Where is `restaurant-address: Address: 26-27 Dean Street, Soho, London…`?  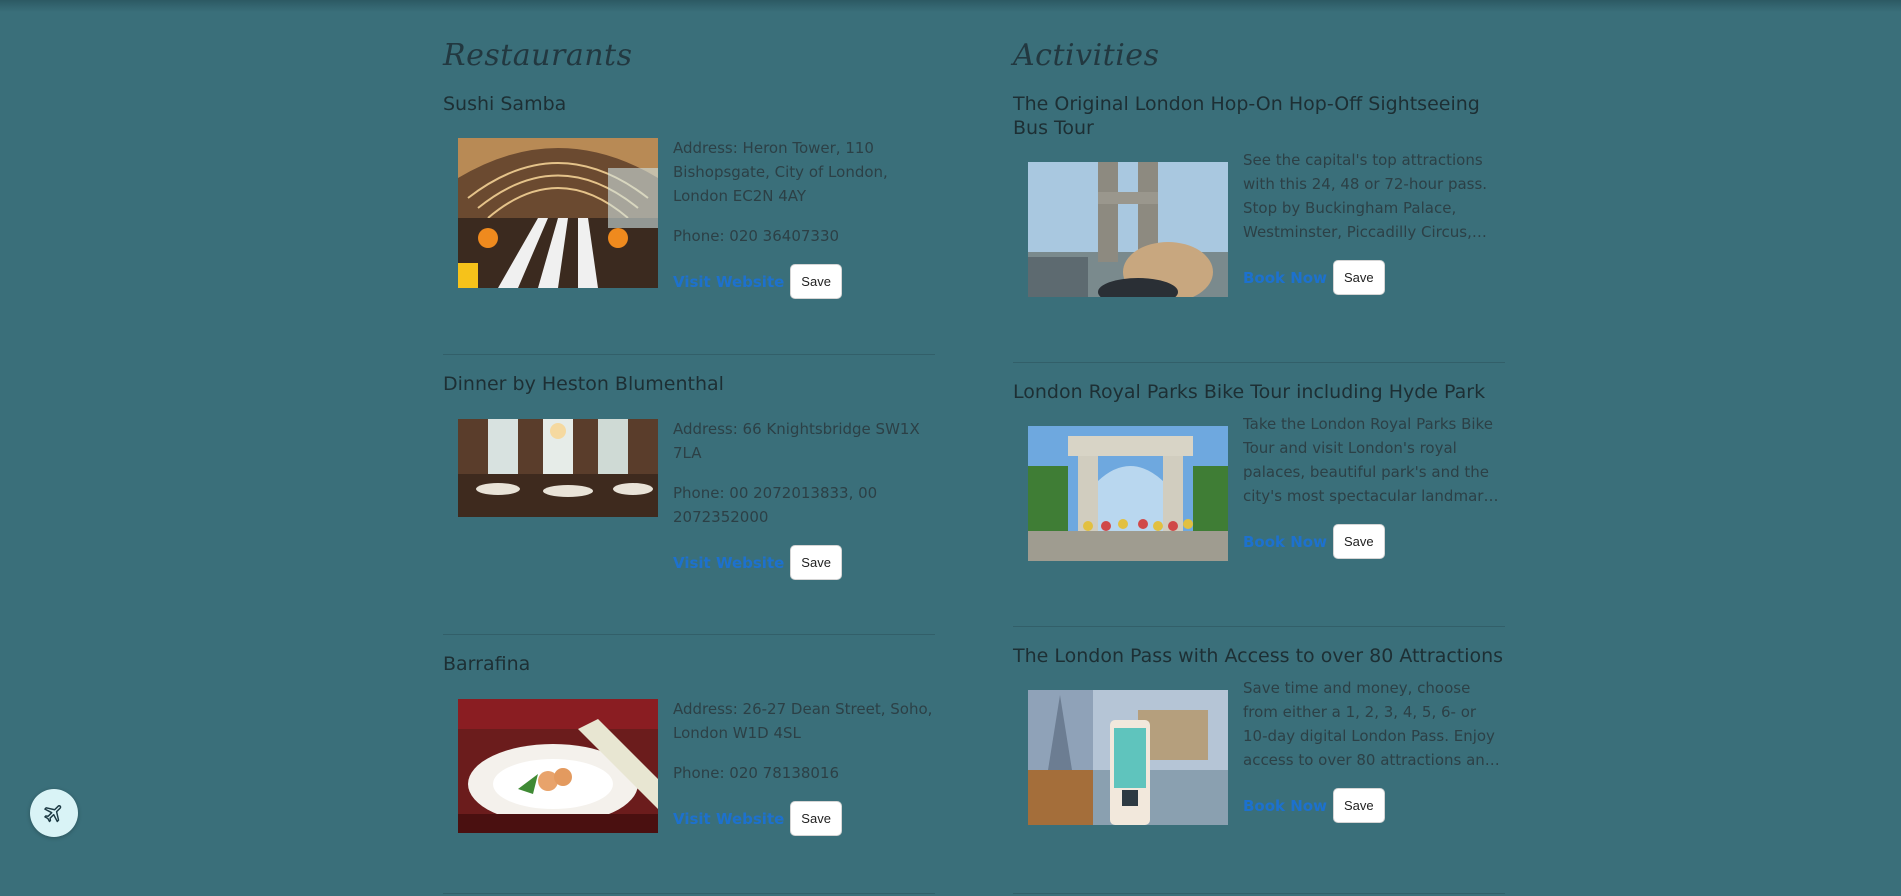 restaurant-address: Address: 26-27 Dean Street, Soho, London… is located at coordinates (803, 721).